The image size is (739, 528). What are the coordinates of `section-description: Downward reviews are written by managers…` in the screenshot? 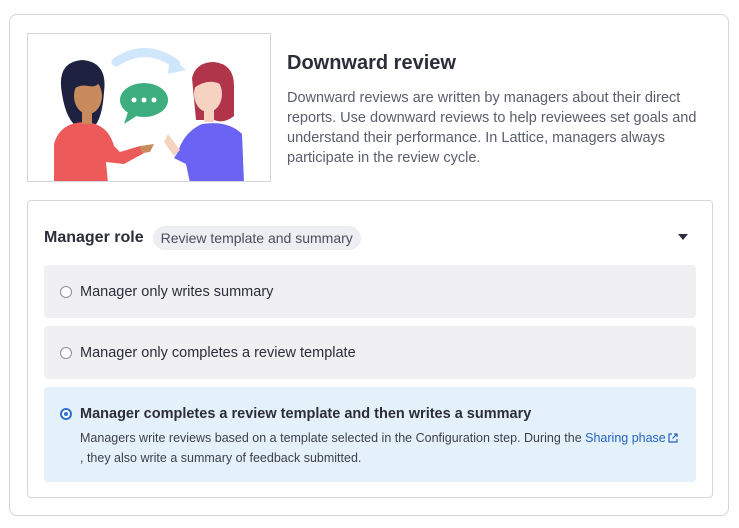 It's located at (492, 128).